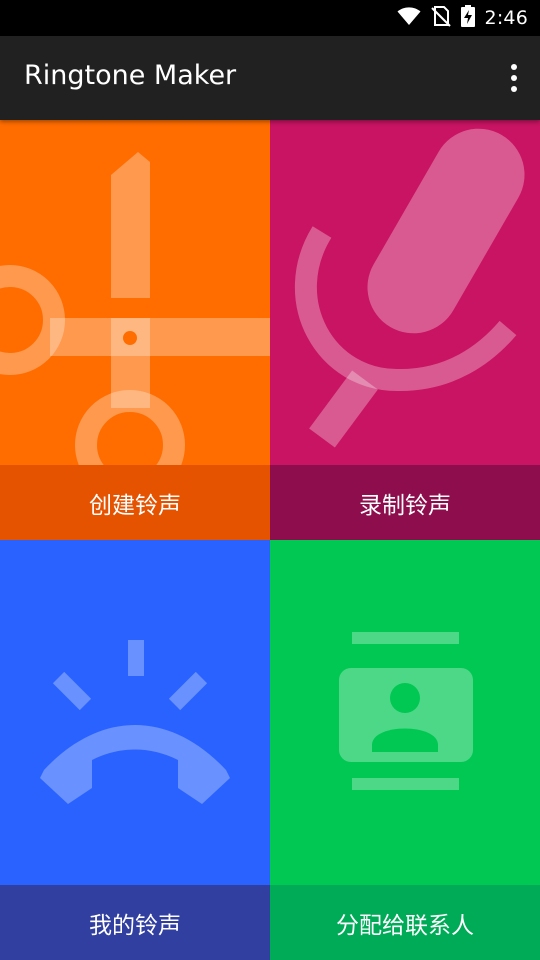  Describe the element at coordinates (409, 18) in the screenshot. I see `wifi-icon` at that location.